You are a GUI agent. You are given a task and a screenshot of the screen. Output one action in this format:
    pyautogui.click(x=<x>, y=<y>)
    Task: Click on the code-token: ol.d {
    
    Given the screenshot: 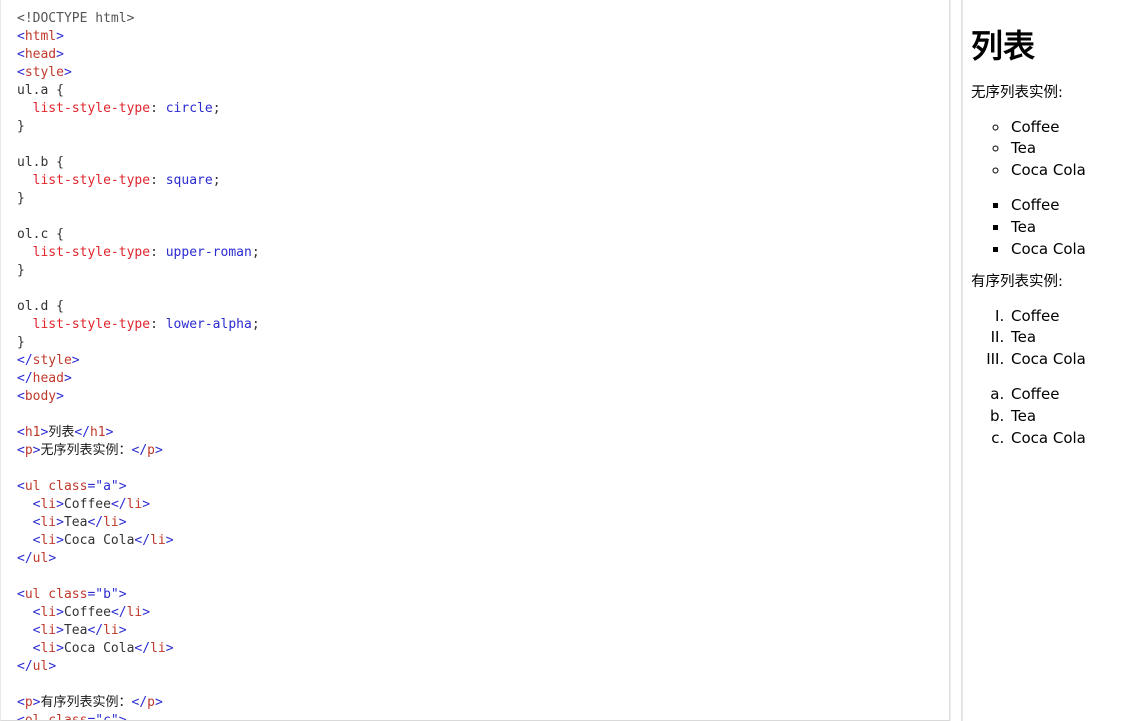 What is the action you would take?
    pyautogui.click(x=40, y=306)
    